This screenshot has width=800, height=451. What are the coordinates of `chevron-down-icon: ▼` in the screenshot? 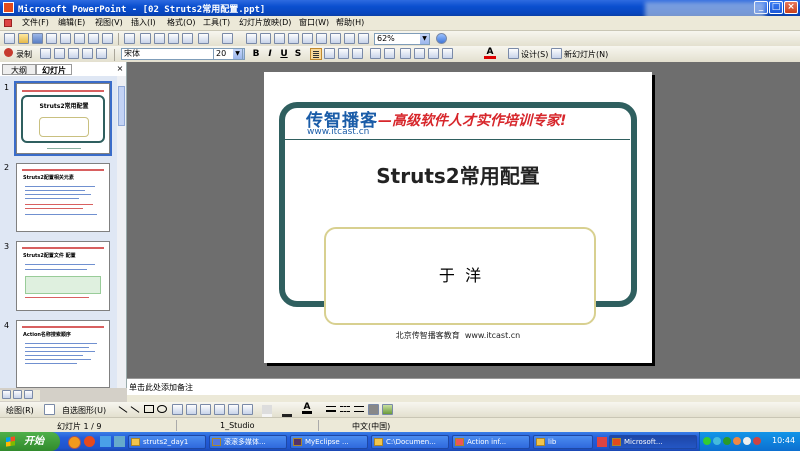 It's located at (424, 39).